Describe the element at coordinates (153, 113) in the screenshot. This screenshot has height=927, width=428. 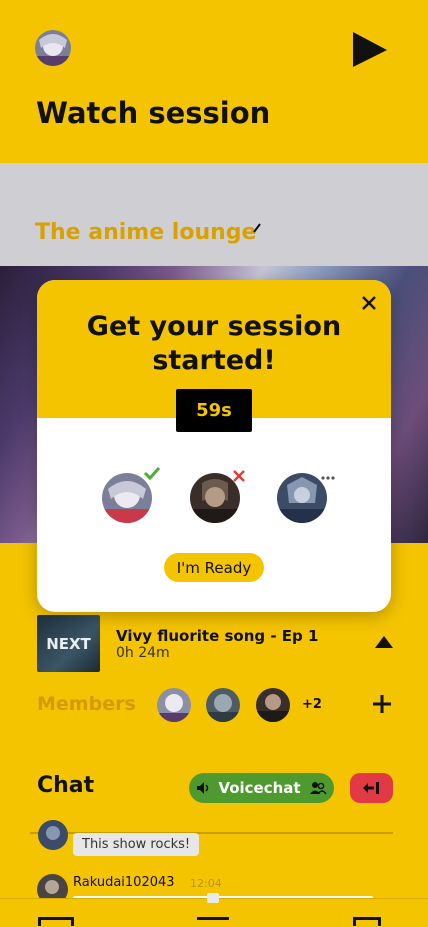
I see `page-title: Watch session` at that location.